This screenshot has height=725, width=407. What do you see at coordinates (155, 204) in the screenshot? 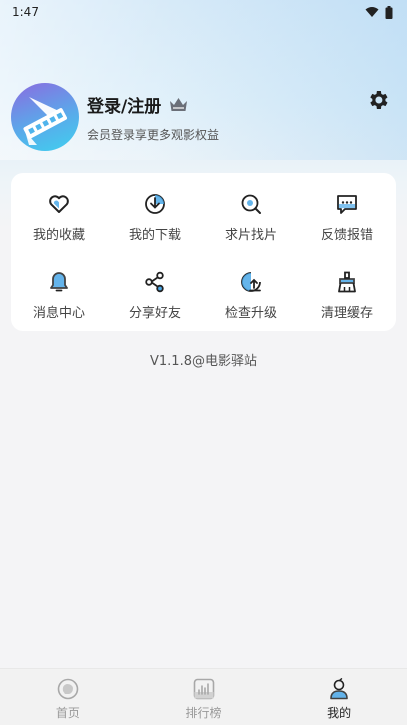
I see `download-icon` at bounding box center [155, 204].